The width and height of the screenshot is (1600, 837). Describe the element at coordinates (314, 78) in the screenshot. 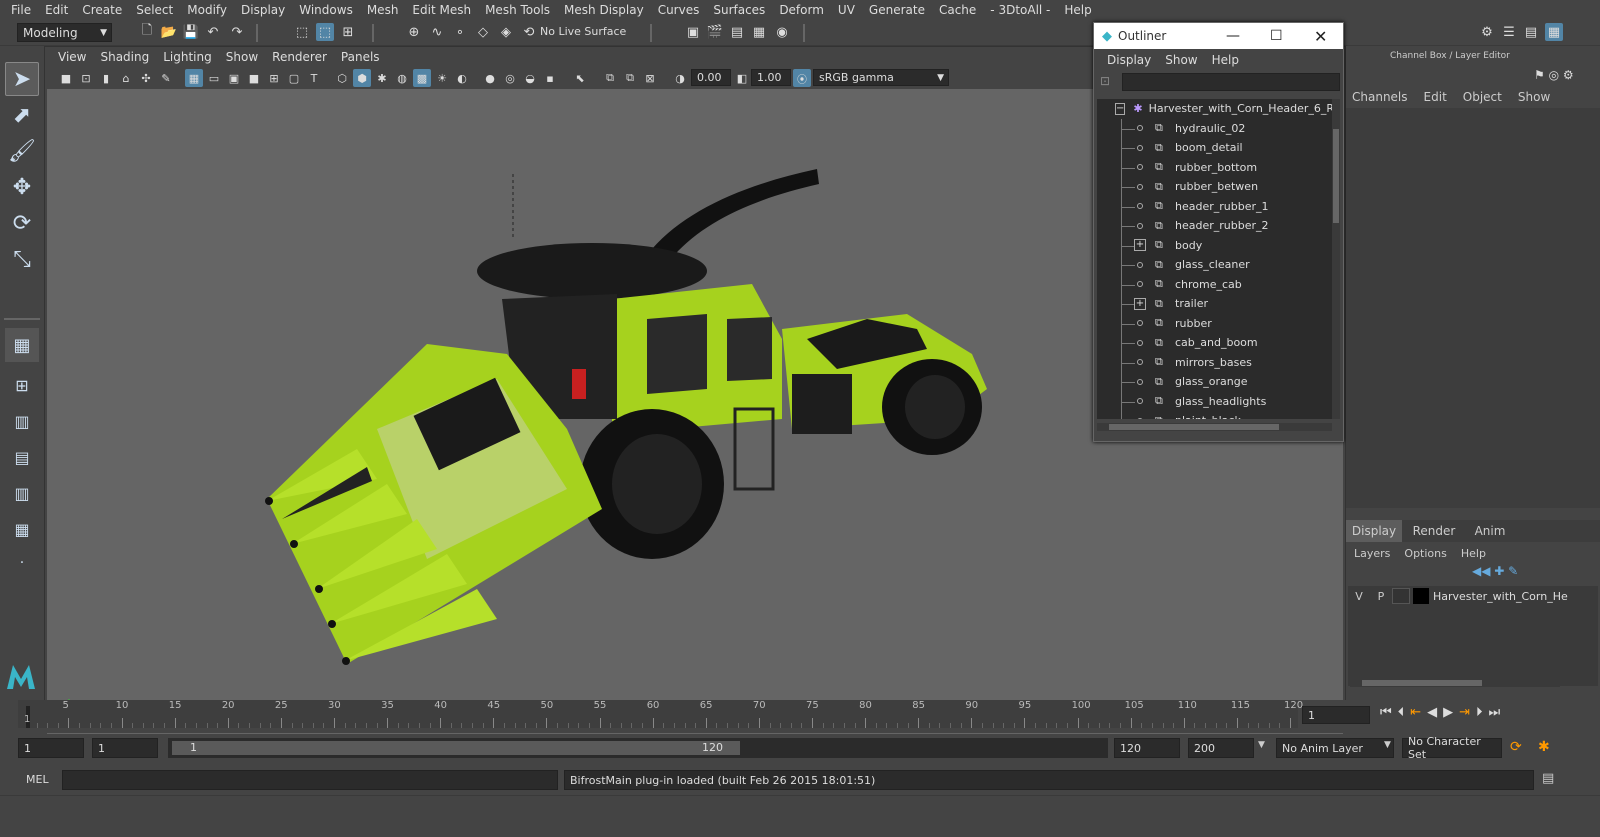

I see `safe-title-icon: T` at that location.